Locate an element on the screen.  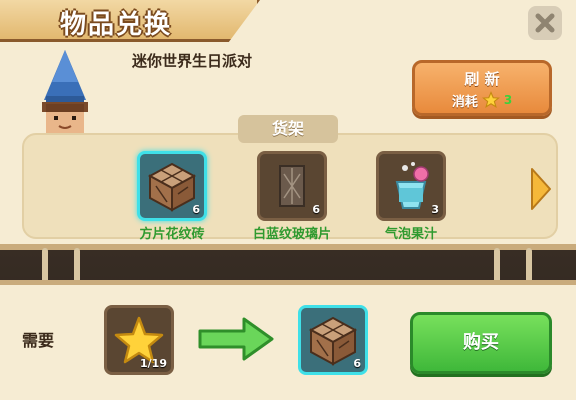
cost-count: 1/19 is located at coordinates (153, 363).